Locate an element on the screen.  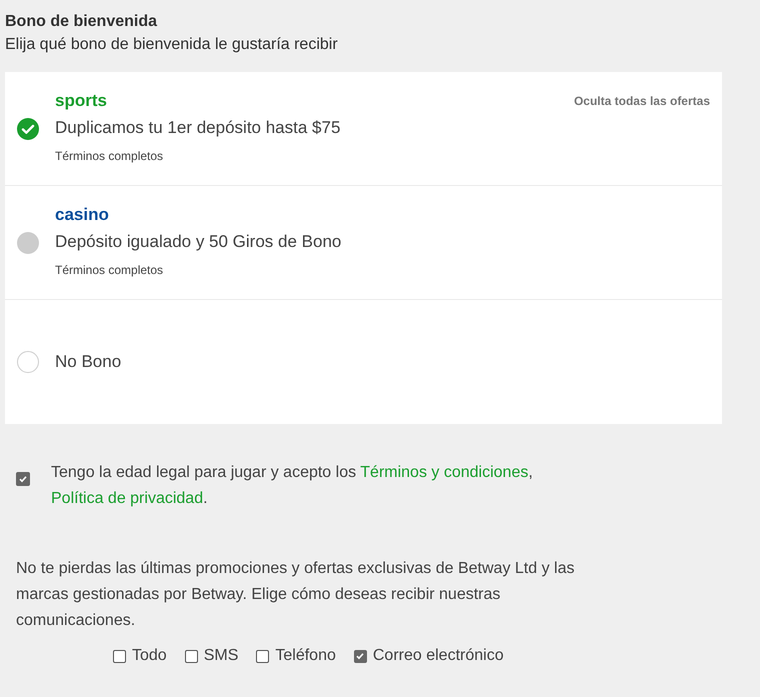
policy-link: Términos y condiciones is located at coordinates (444, 472).